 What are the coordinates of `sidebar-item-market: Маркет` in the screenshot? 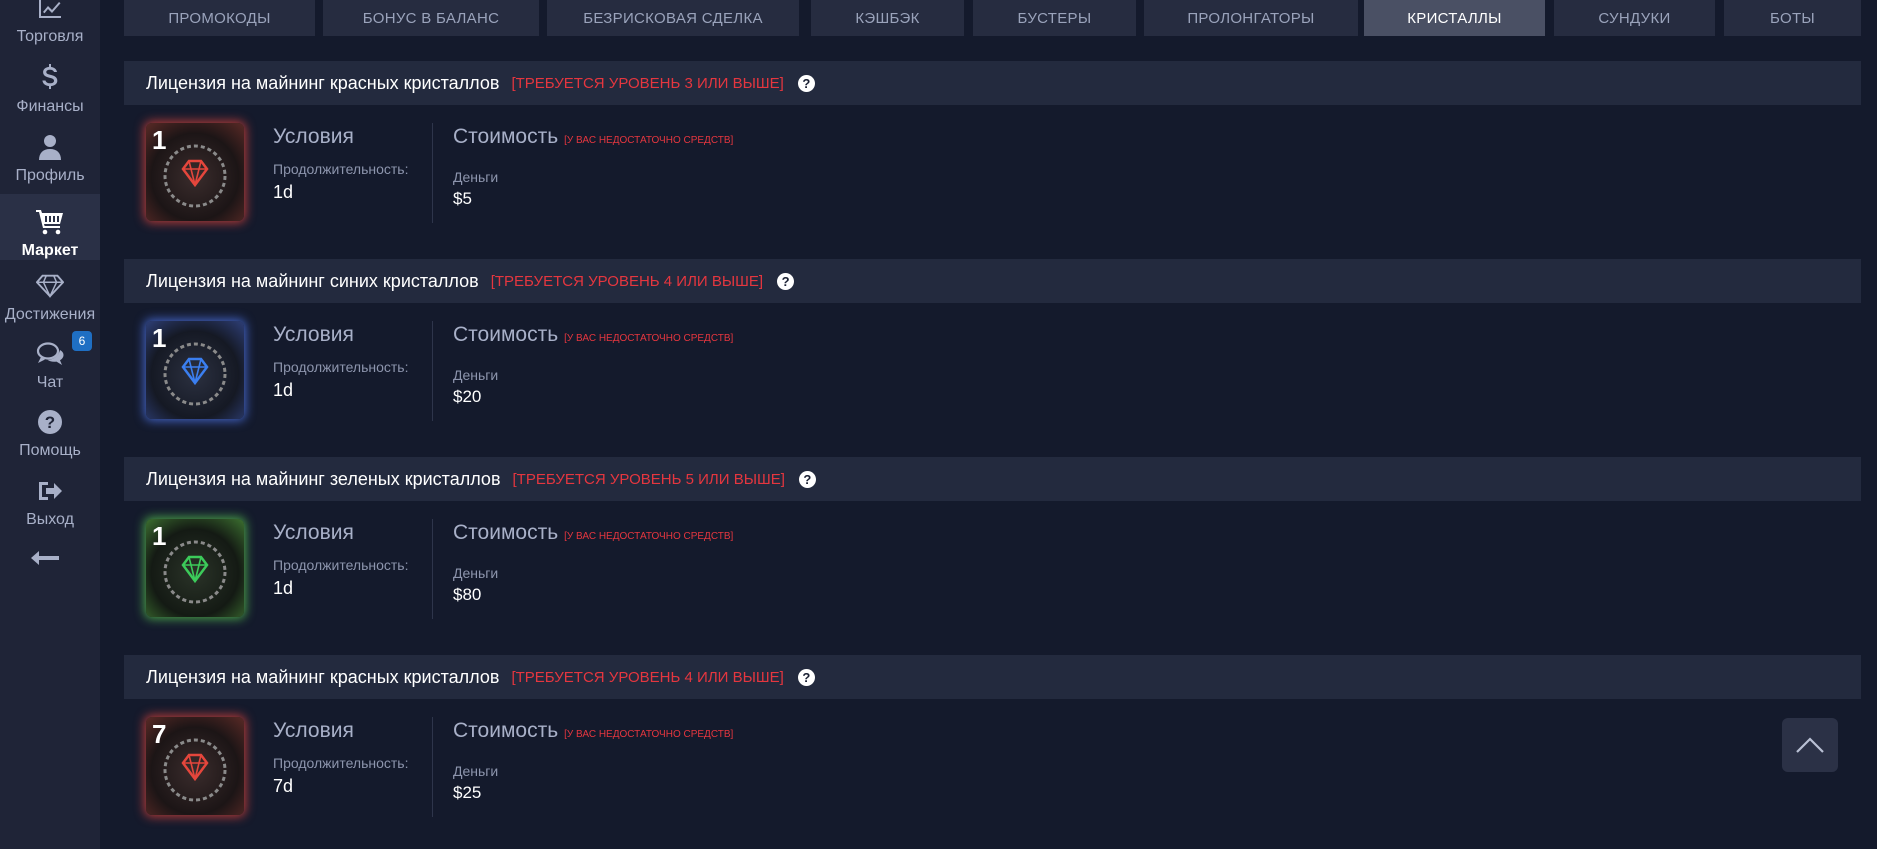 It's located at (50, 227).